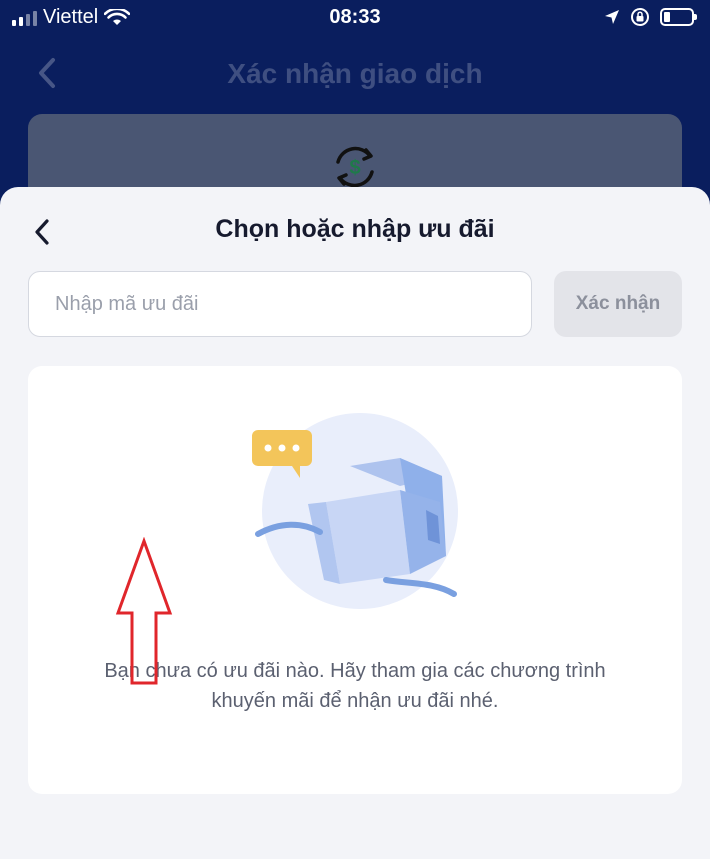 This screenshot has height=859, width=710. I want to click on status-bar: Viettel 08:33, so click(355, 18).